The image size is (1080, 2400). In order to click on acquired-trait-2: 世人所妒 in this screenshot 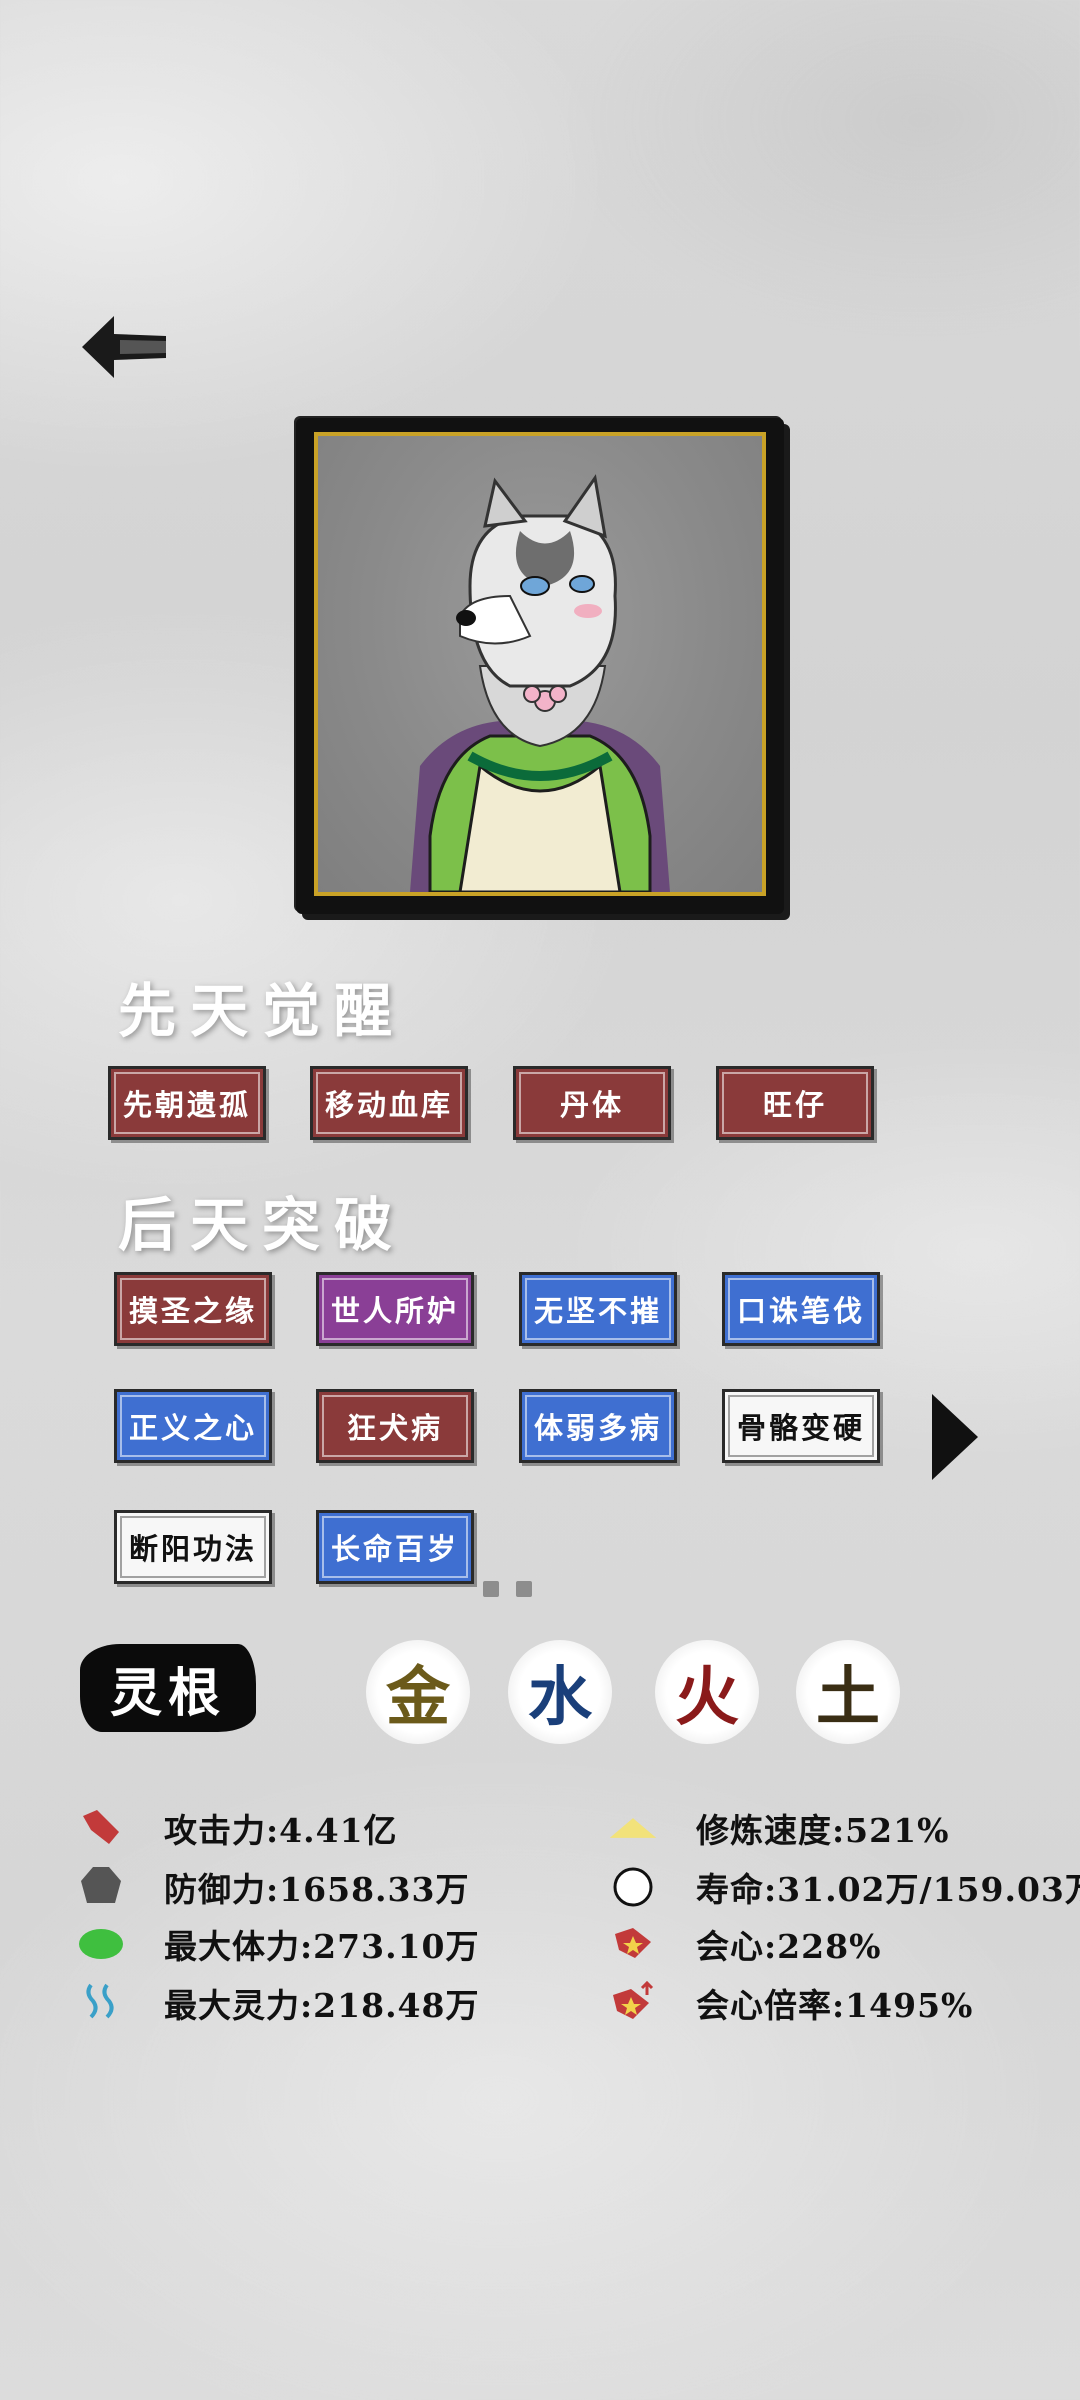, I will do `click(395, 1309)`.